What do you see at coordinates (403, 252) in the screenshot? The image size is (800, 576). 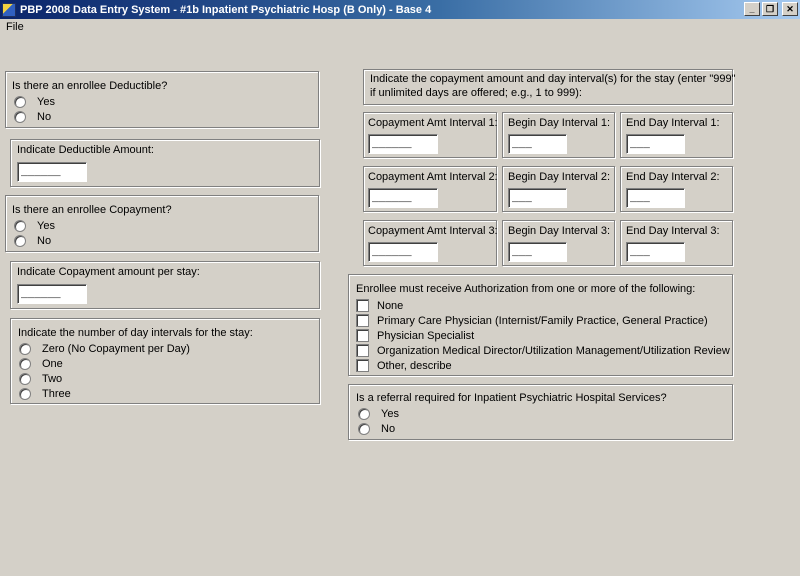 I see `copay-interval-3-field` at bounding box center [403, 252].